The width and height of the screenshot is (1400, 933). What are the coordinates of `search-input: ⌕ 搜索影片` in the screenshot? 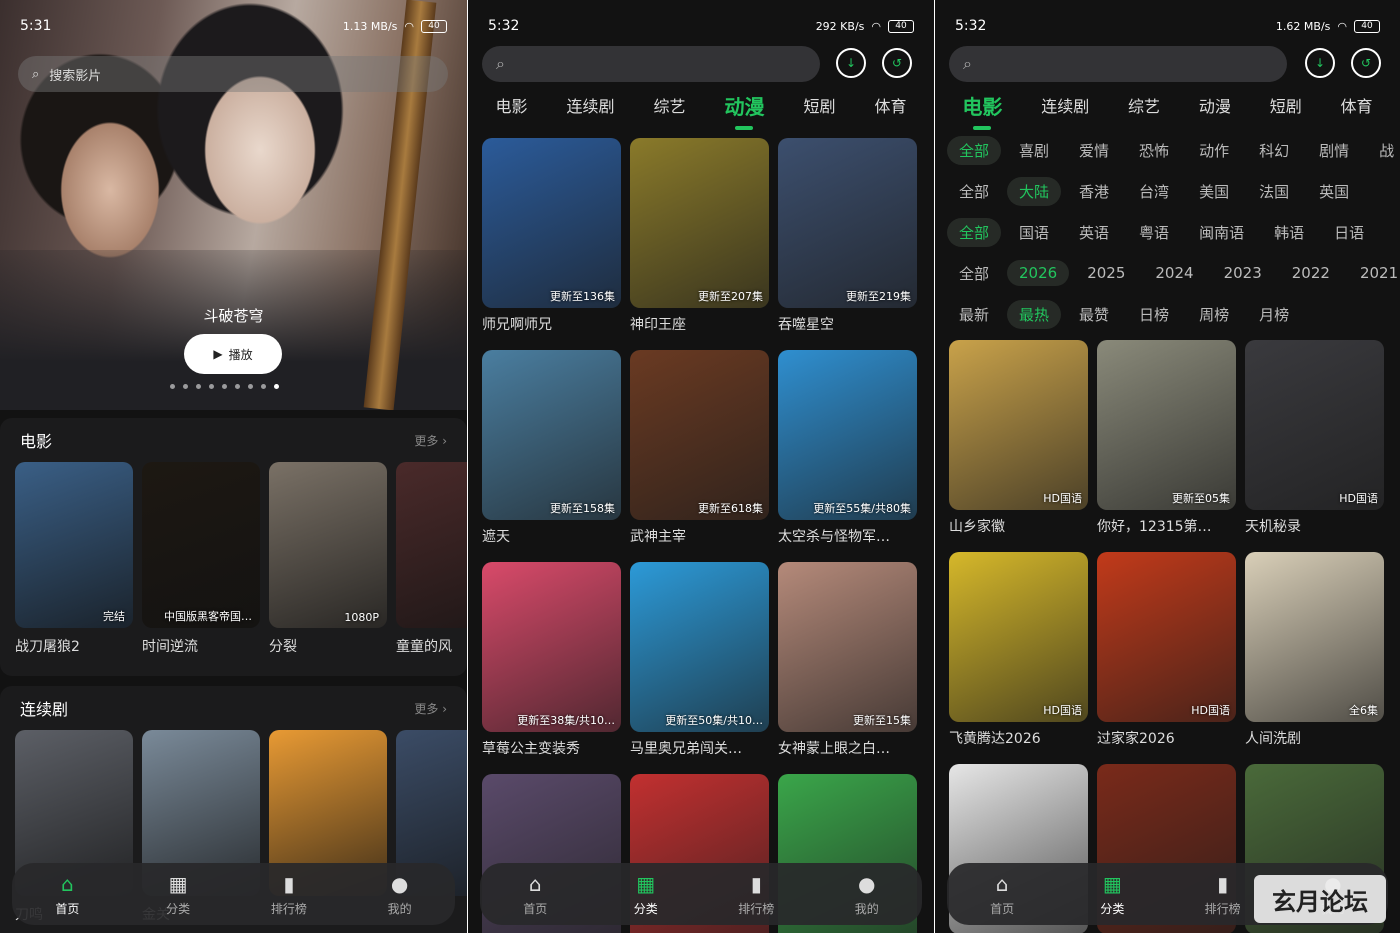 It's located at (233, 74).